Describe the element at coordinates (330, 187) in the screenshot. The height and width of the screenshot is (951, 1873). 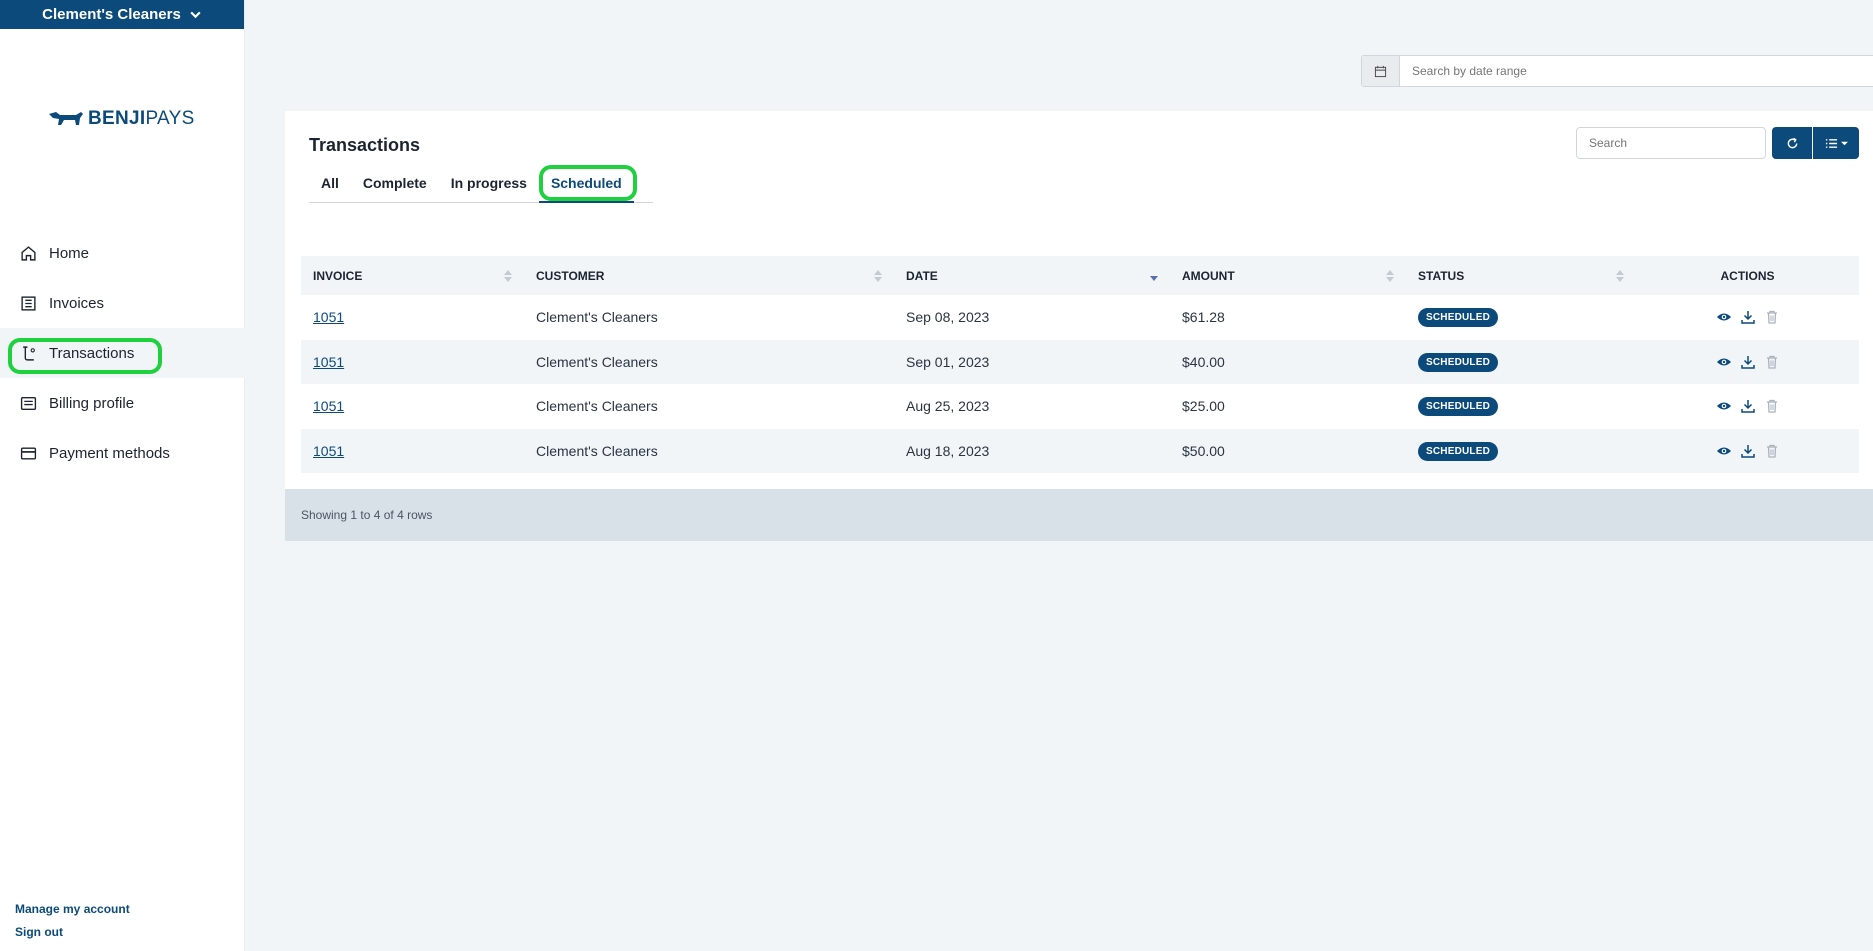
I see `tab-all: All` at that location.